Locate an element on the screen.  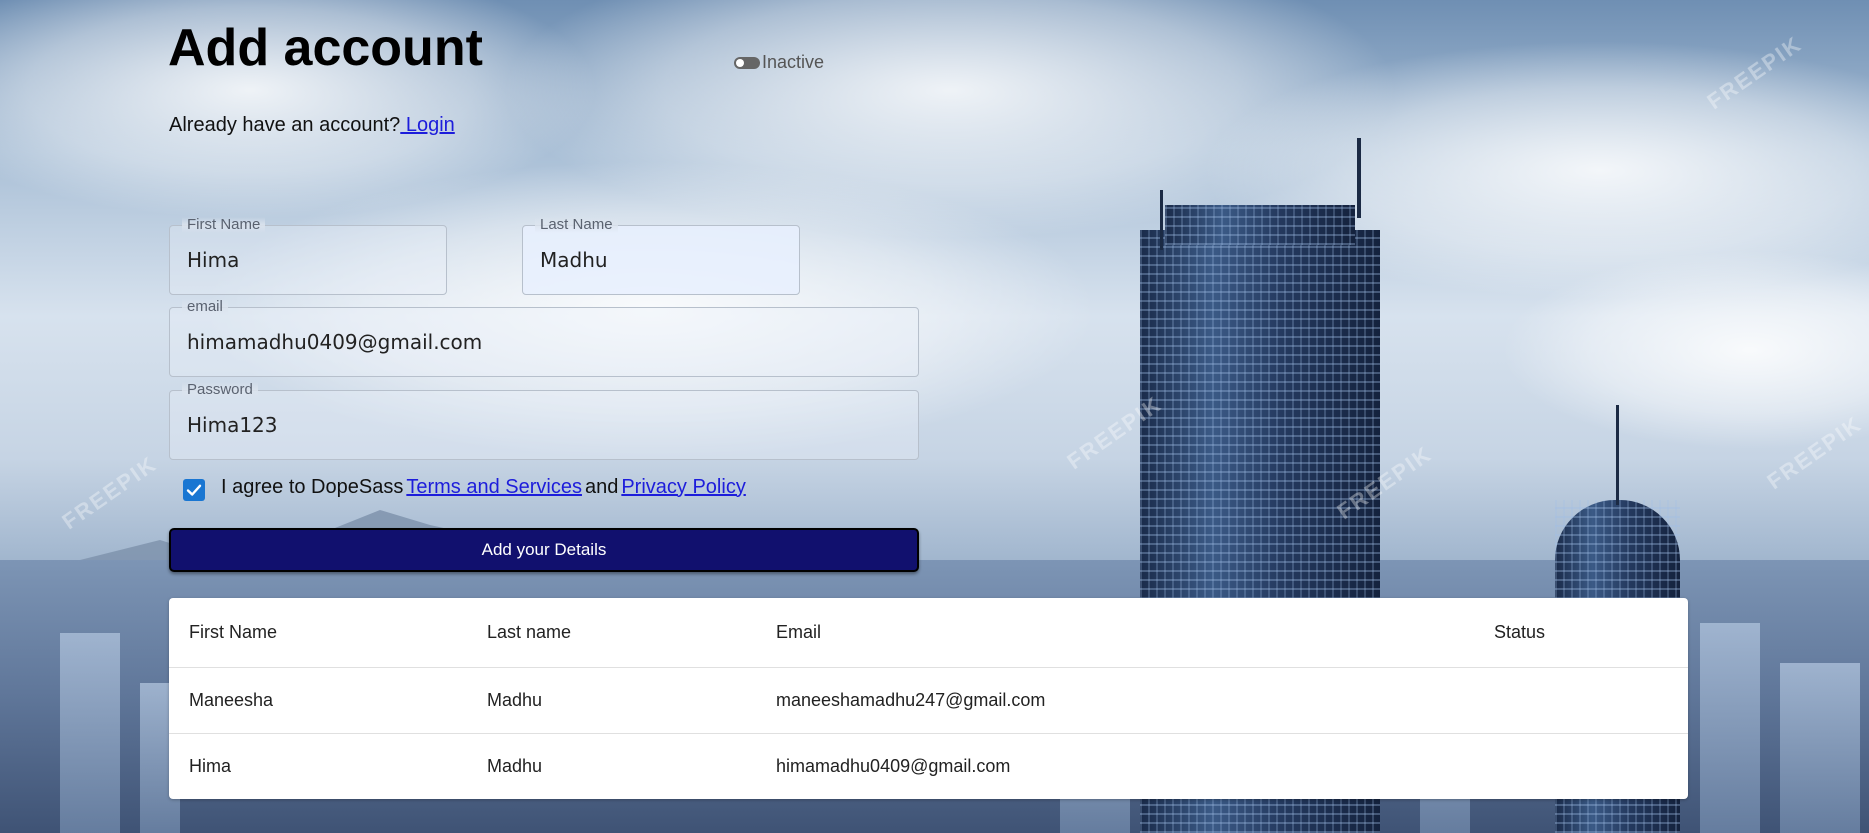
status-toggle: Inactive is located at coordinates (779, 62).